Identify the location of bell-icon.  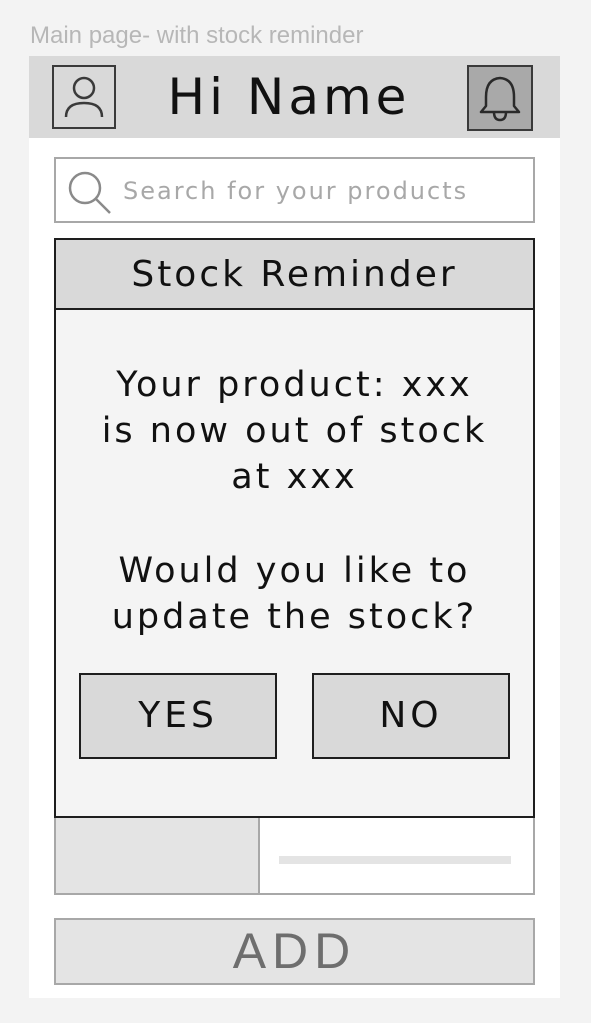
(500, 99).